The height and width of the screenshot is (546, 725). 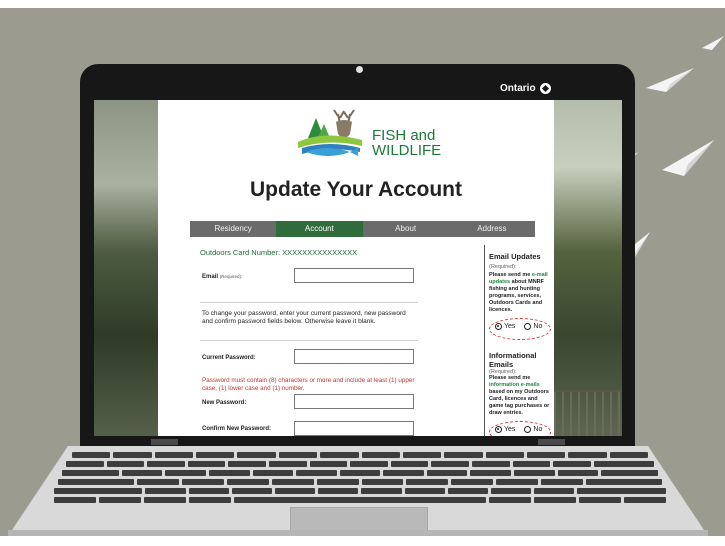 What do you see at coordinates (229, 358) in the screenshot?
I see `current-password-label: Current Password:` at bounding box center [229, 358].